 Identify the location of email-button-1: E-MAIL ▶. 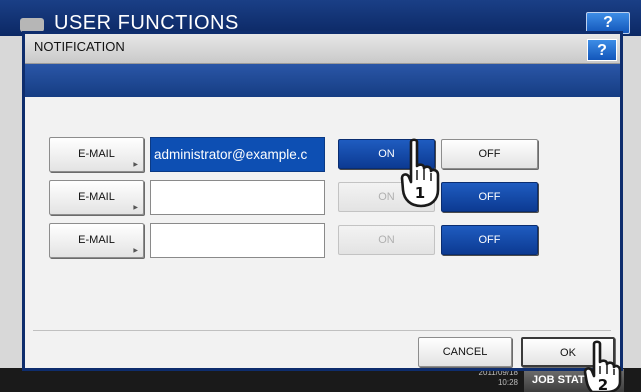
(96, 154).